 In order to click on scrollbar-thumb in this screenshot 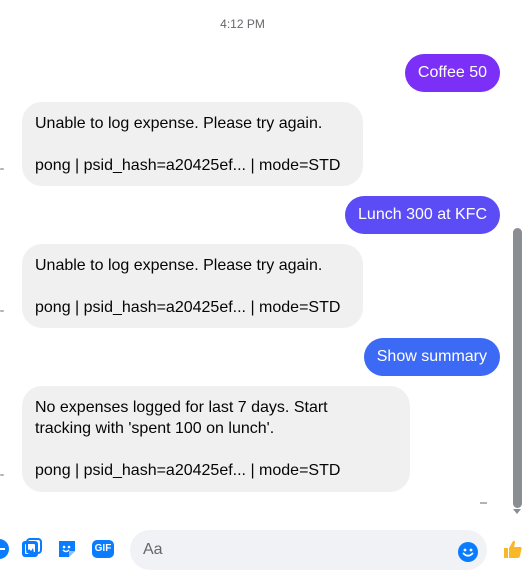, I will do `click(517, 368)`.